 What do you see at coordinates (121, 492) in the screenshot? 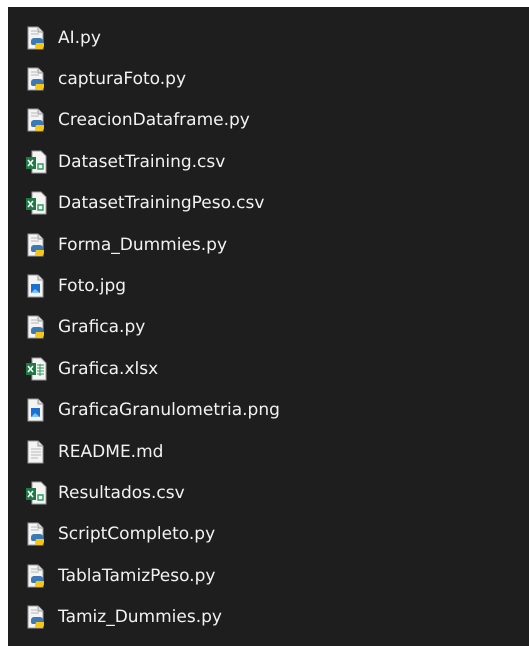
I see `file-name: Resultados.csv` at bounding box center [121, 492].